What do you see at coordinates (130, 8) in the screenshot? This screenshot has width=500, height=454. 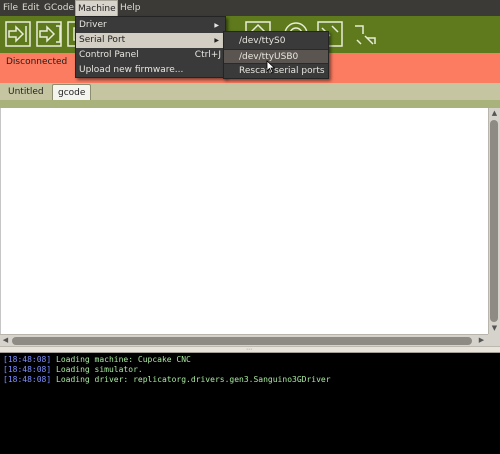 I see `menu-help: Help` at bounding box center [130, 8].